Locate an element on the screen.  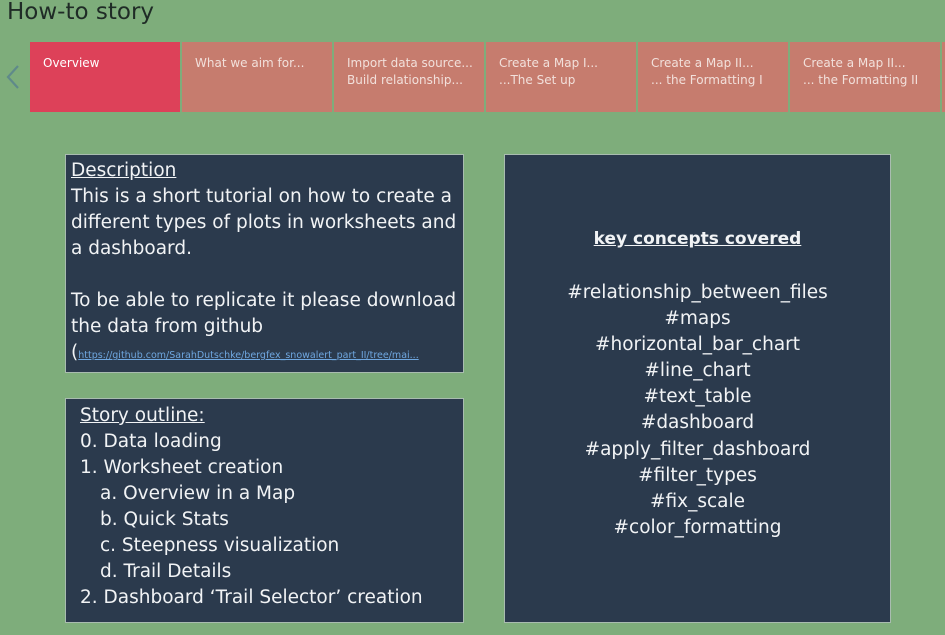
concept-tag: #apply_filter_dashboard is located at coordinates (697, 449).